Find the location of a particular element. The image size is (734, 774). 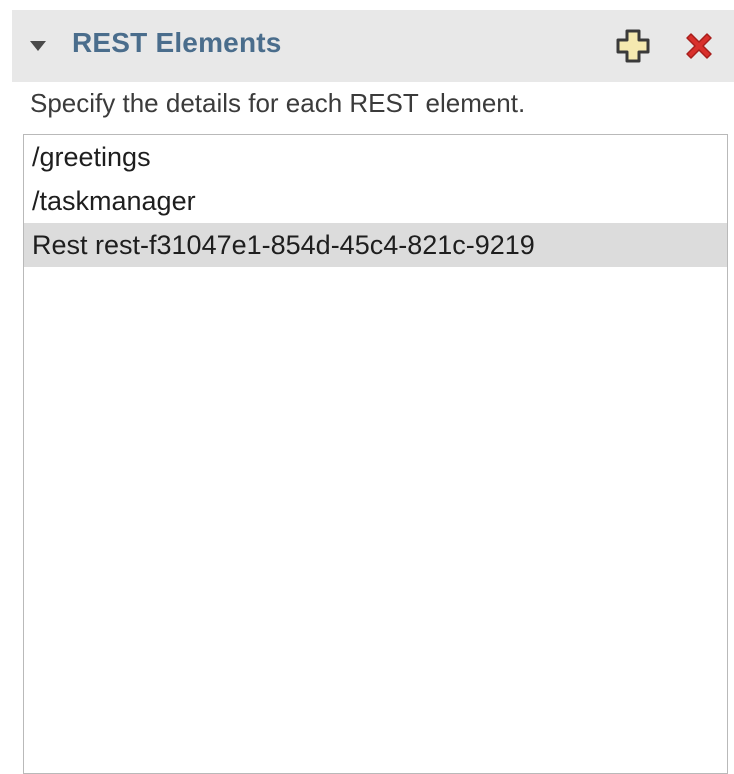

add-element-button is located at coordinates (633, 46).